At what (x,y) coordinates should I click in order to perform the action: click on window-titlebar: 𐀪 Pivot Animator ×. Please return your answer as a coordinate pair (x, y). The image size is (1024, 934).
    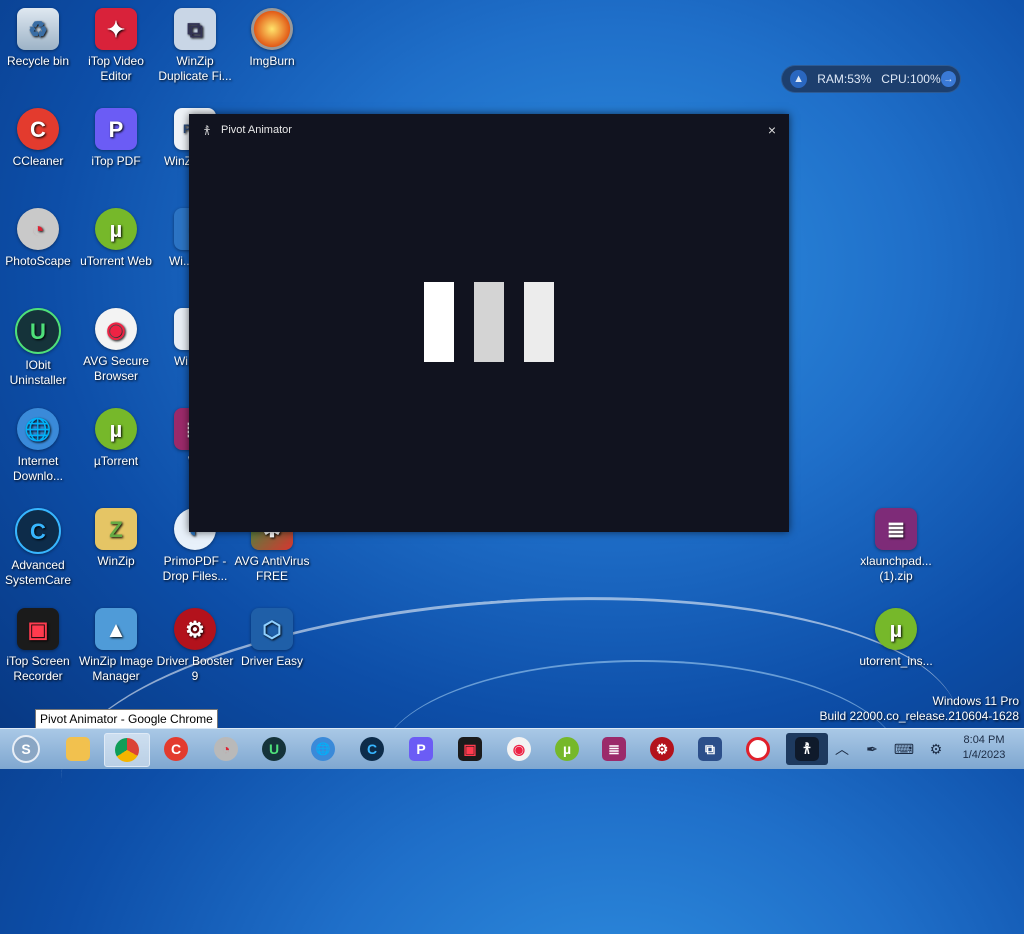
    Looking at the image, I should click on (489, 130).